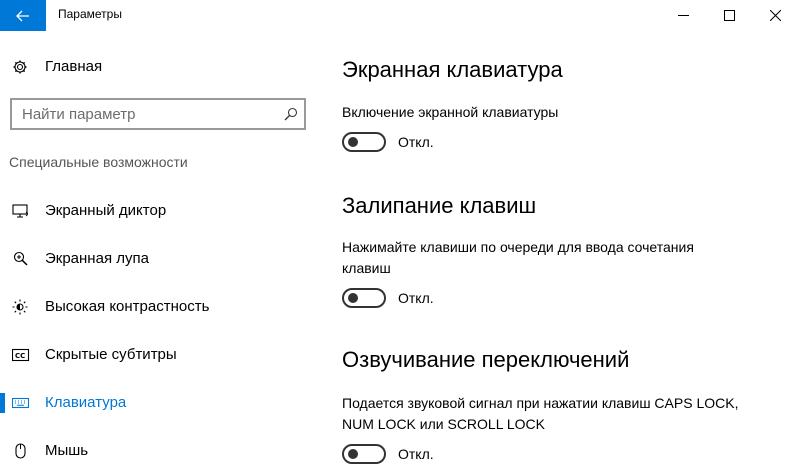  What do you see at coordinates (21, 403) in the screenshot?
I see `keyboard-icon` at bounding box center [21, 403].